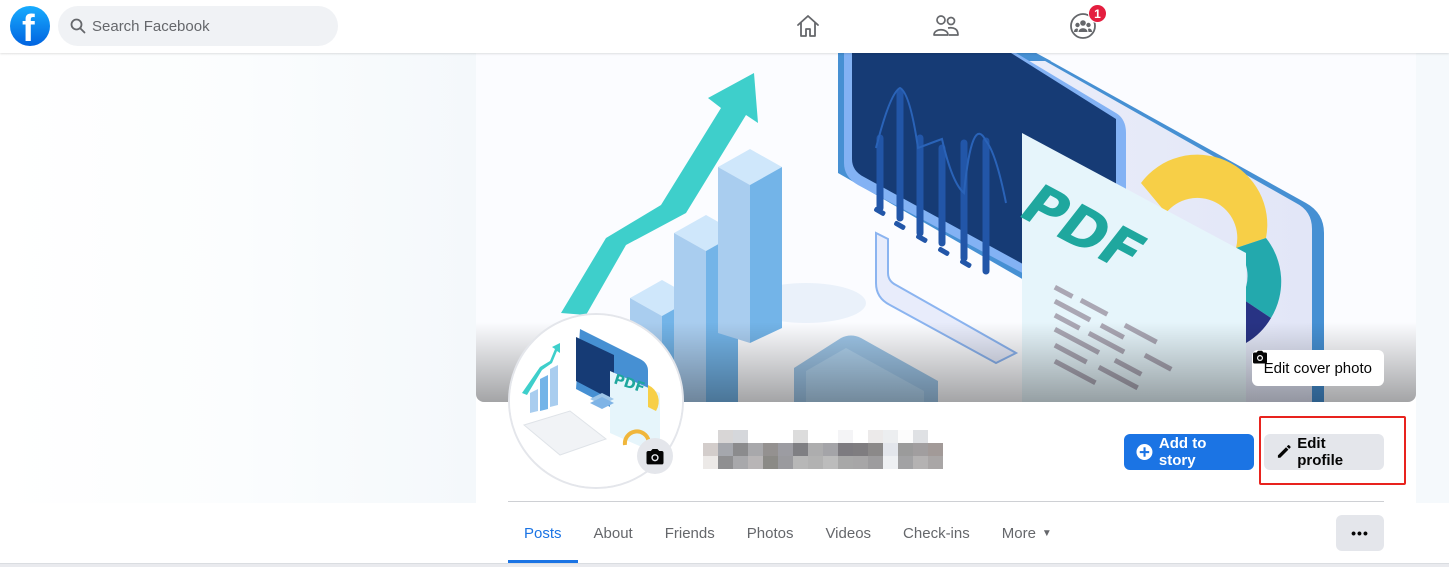  What do you see at coordinates (1046, 533) in the screenshot?
I see `caret-down-icon: ▼` at bounding box center [1046, 533].